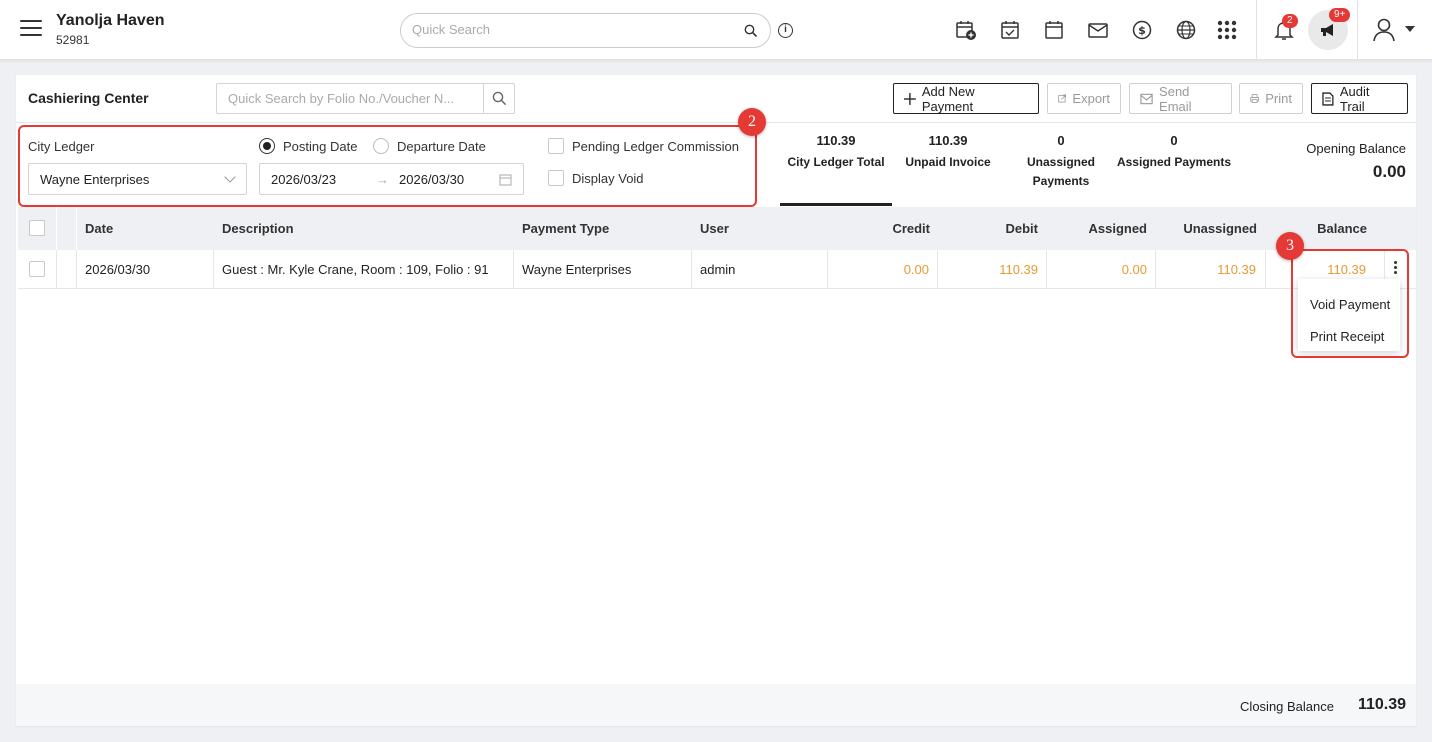  I want to click on hotel-name: Yanolja Haven, so click(110, 20).